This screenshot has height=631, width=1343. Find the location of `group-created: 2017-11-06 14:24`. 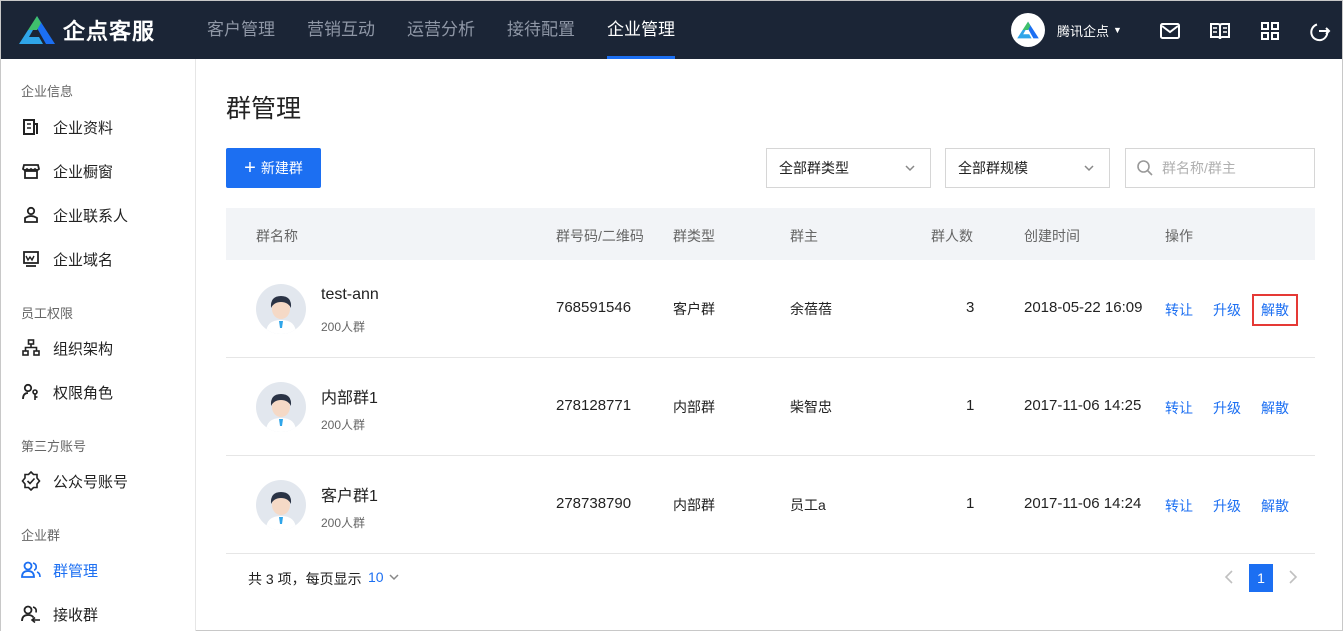

group-created: 2017-11-06 14:24 is located at coordinates (1083, 503).